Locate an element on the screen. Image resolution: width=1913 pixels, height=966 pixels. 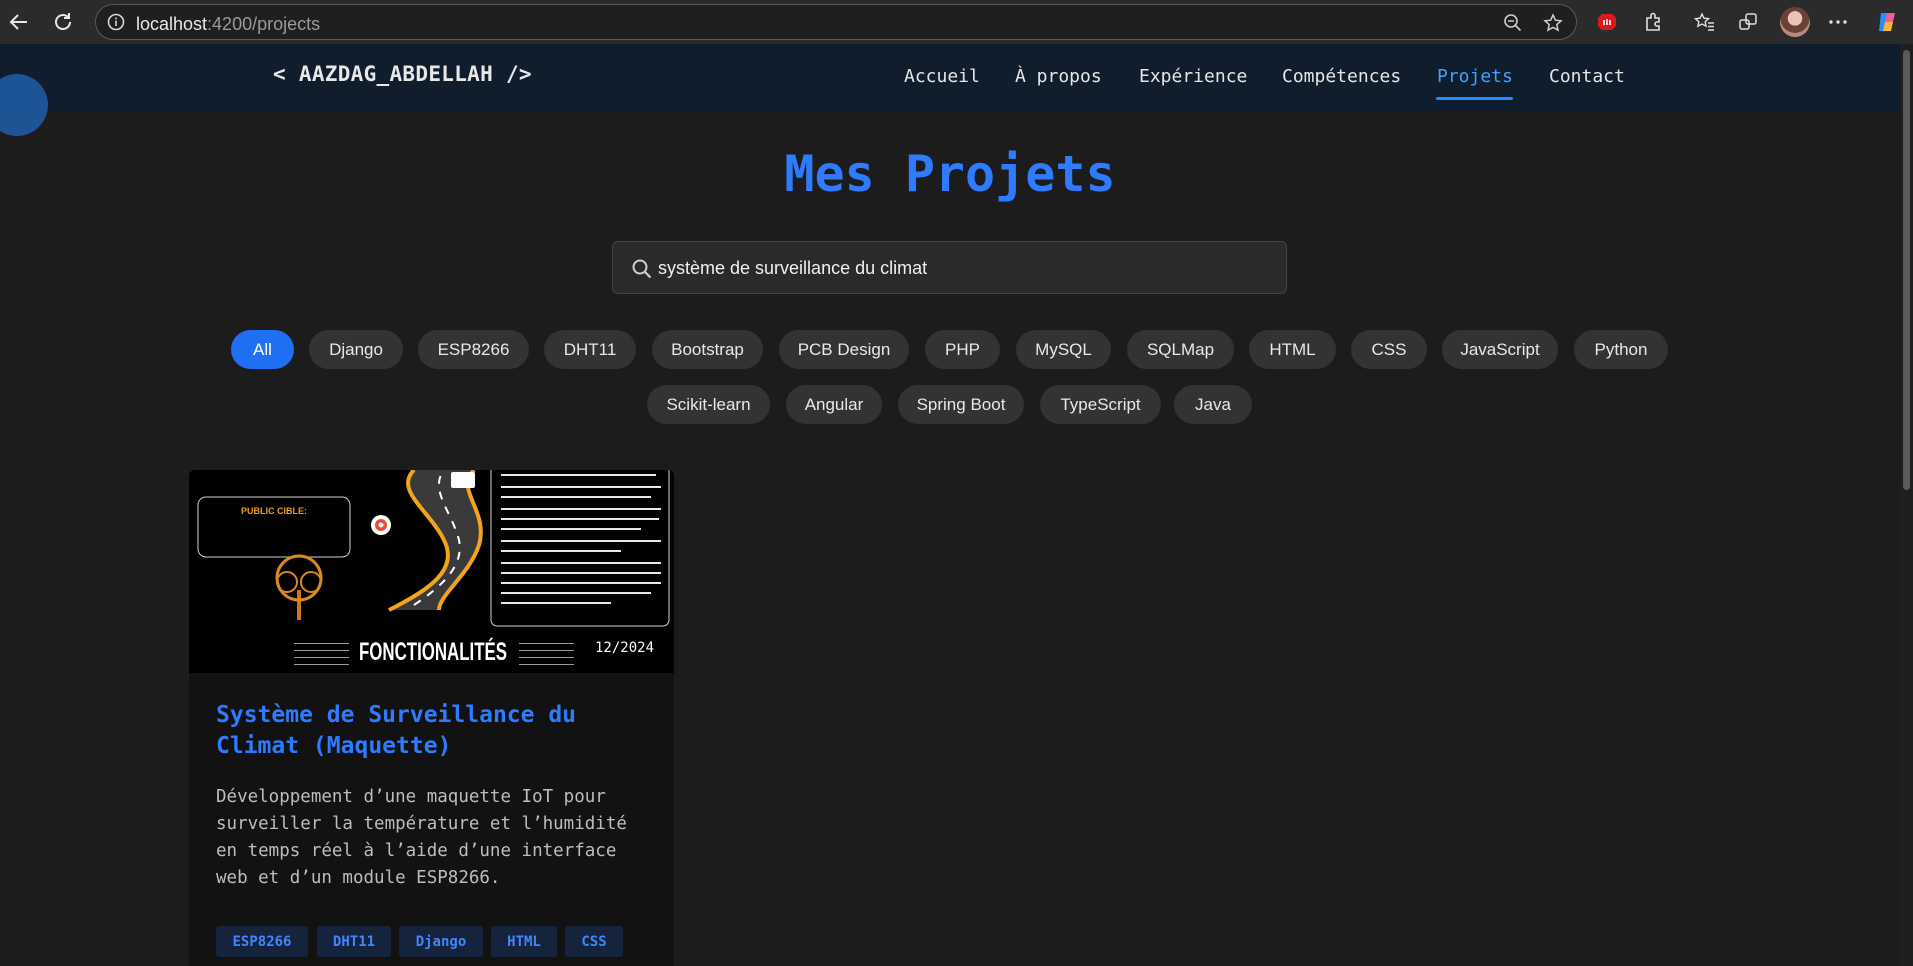
filter-chip-esp8266: ESP8266 is located at coordinates (473, 349).